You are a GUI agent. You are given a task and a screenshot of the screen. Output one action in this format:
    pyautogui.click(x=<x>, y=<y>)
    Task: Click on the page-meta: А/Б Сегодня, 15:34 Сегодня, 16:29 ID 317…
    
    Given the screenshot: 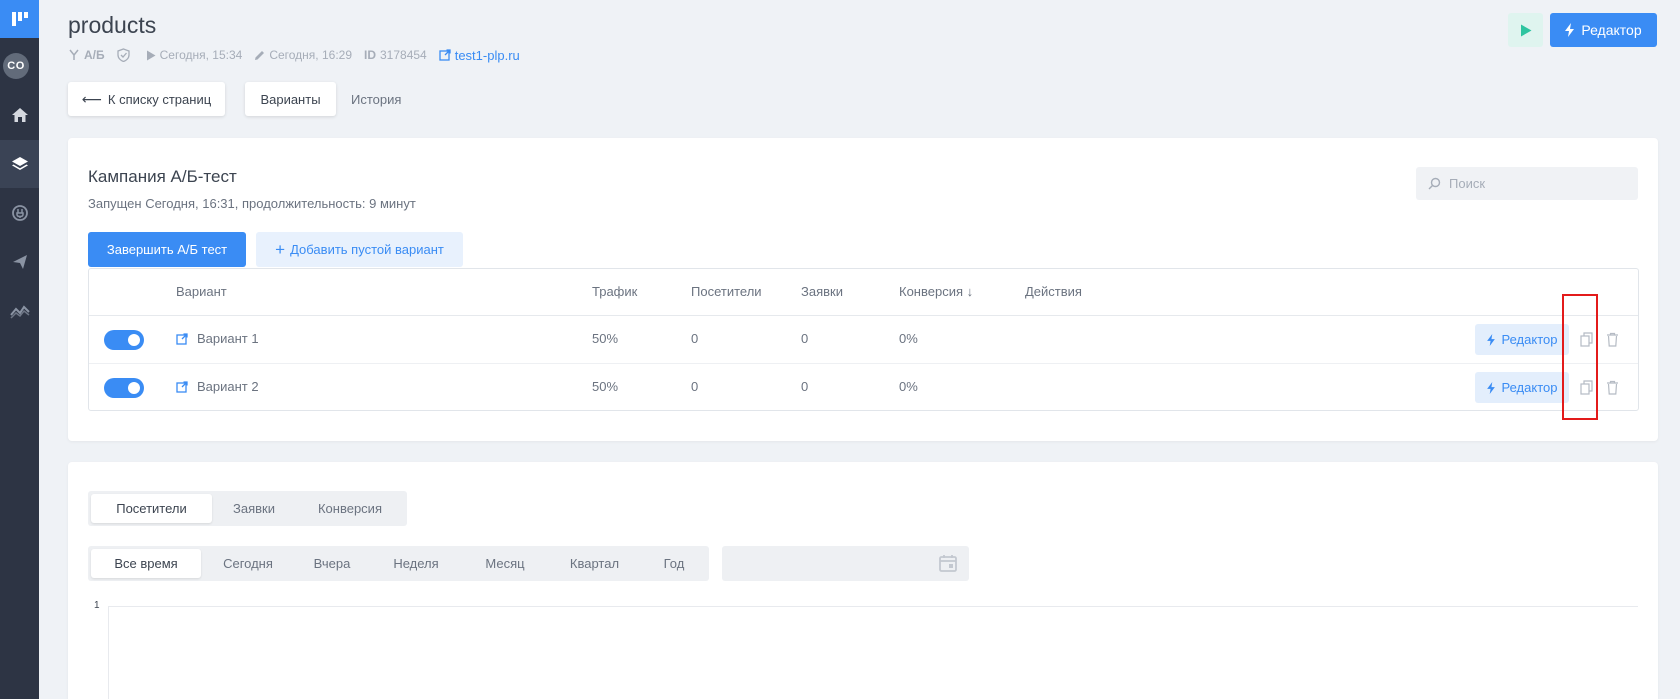 What is the action you would take?
    pyautogui.click(x=300, y=55)
    